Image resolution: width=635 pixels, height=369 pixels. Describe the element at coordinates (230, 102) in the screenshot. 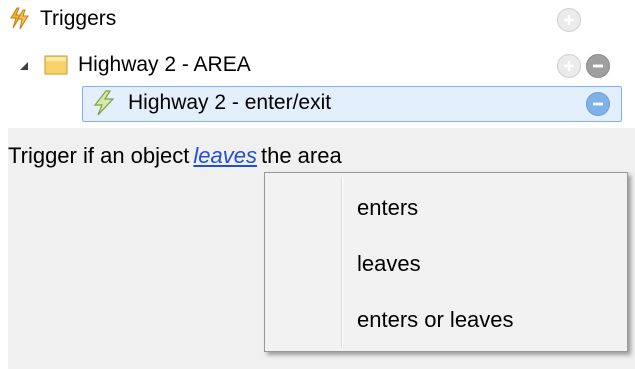

I see `tree-node-label: Highway 2 - enter/exit` at that location.